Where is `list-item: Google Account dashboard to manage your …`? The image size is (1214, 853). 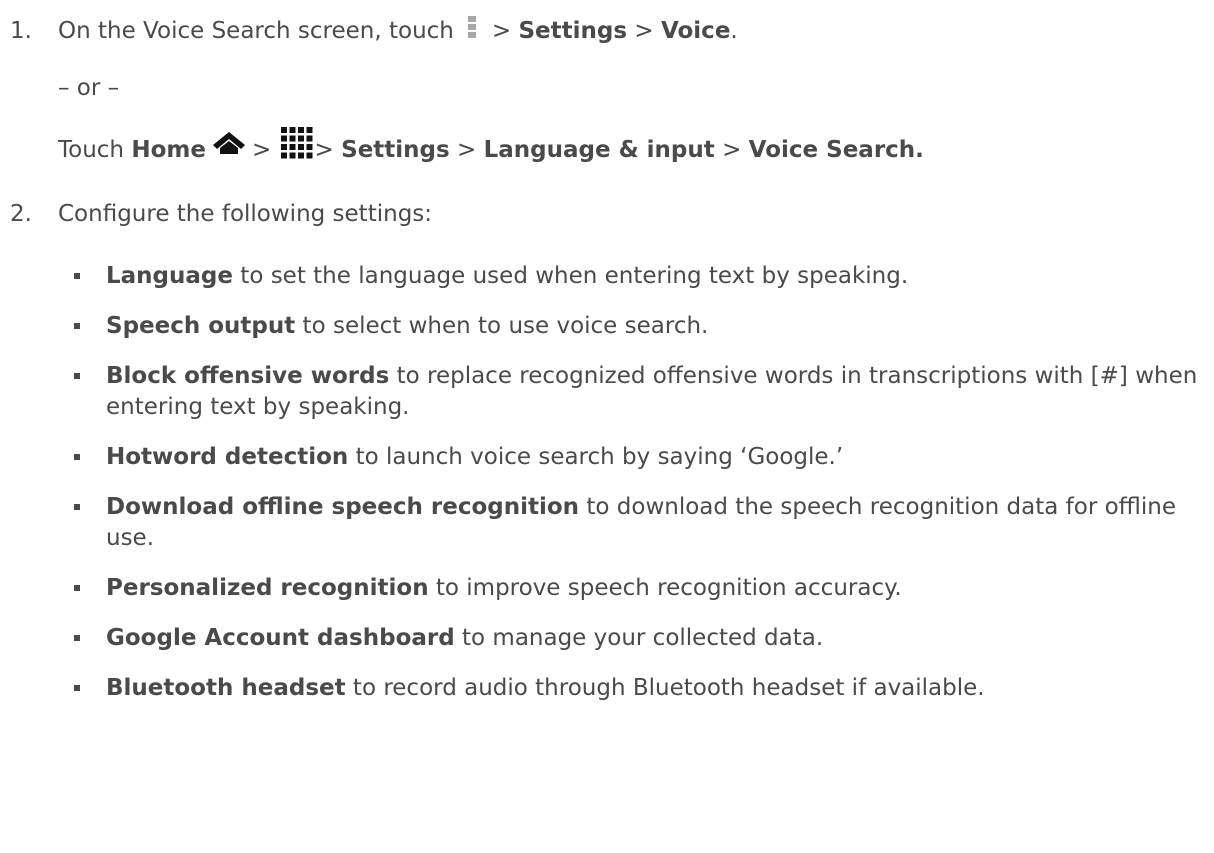 list-item: Google Account dashboard to manage your … is located at coordinates (633, 638).